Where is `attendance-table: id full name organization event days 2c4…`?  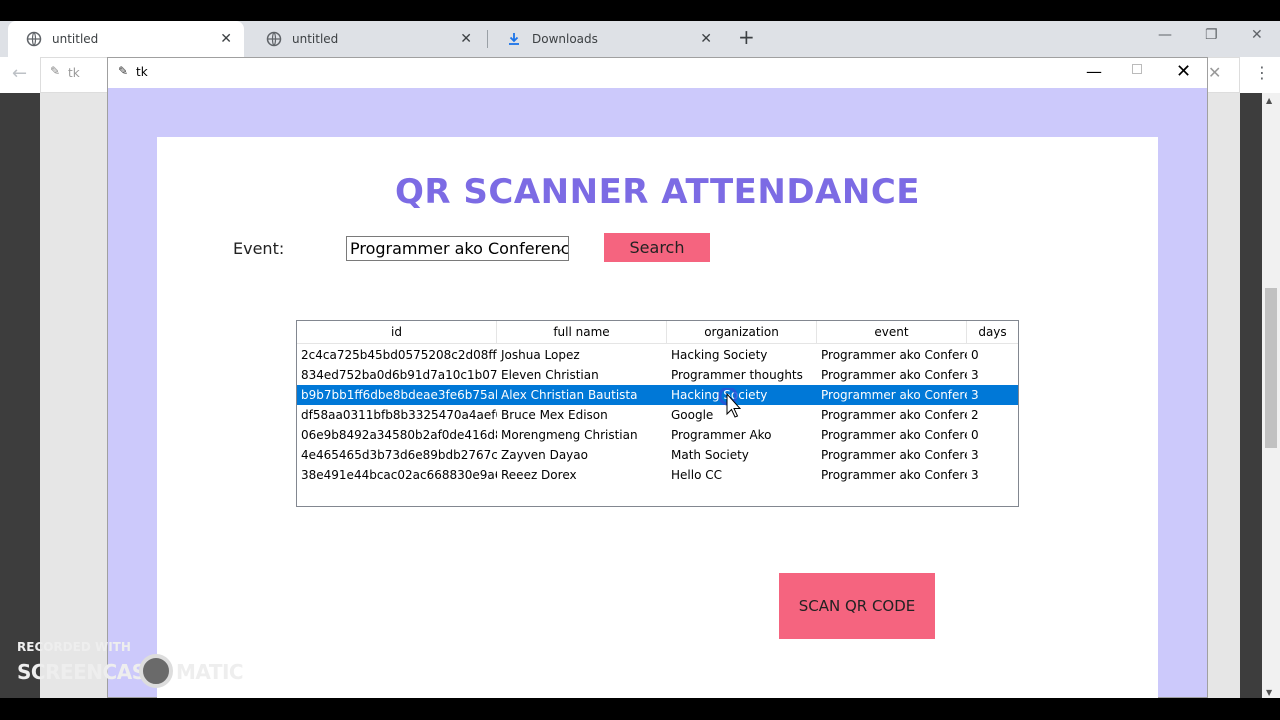 attendance-table: id full name organization event days 2c4… is located at coordinates (657, 413).